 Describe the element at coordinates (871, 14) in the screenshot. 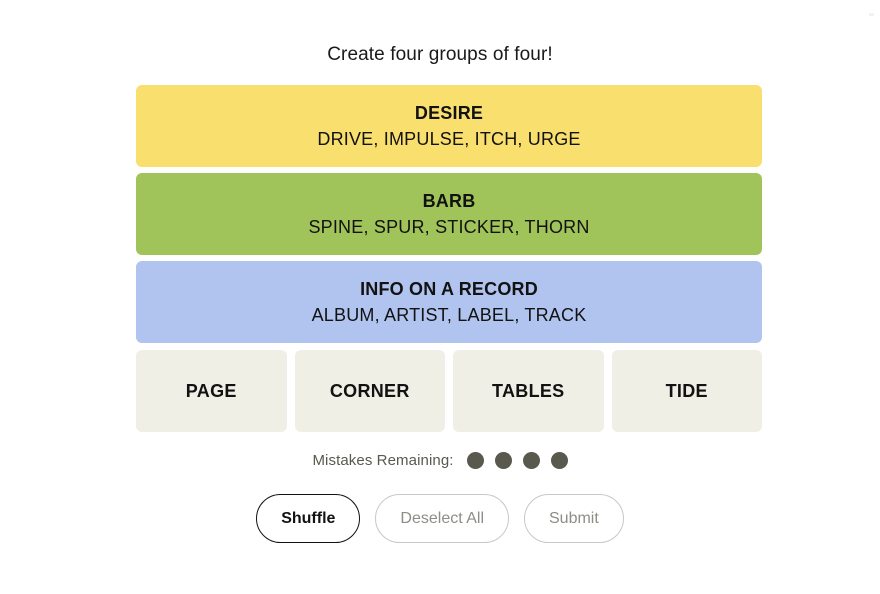

I see `corner-artifact` at that location.